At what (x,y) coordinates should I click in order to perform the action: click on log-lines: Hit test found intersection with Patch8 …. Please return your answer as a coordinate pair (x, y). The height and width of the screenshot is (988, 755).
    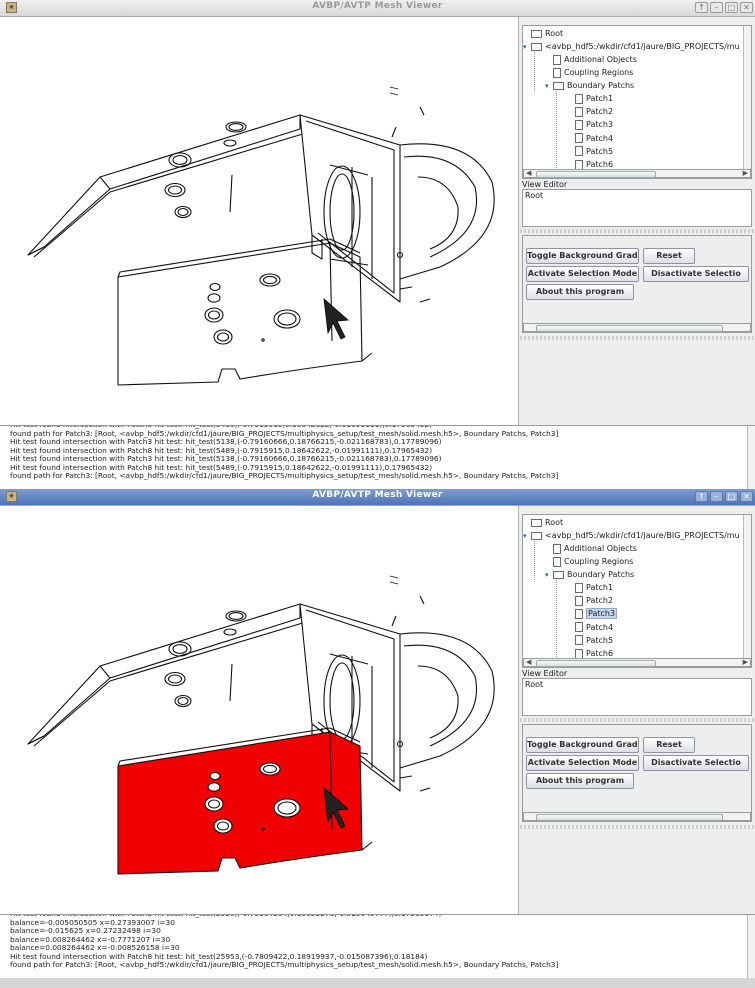
    Looking at the image, I should click on (377, 453).